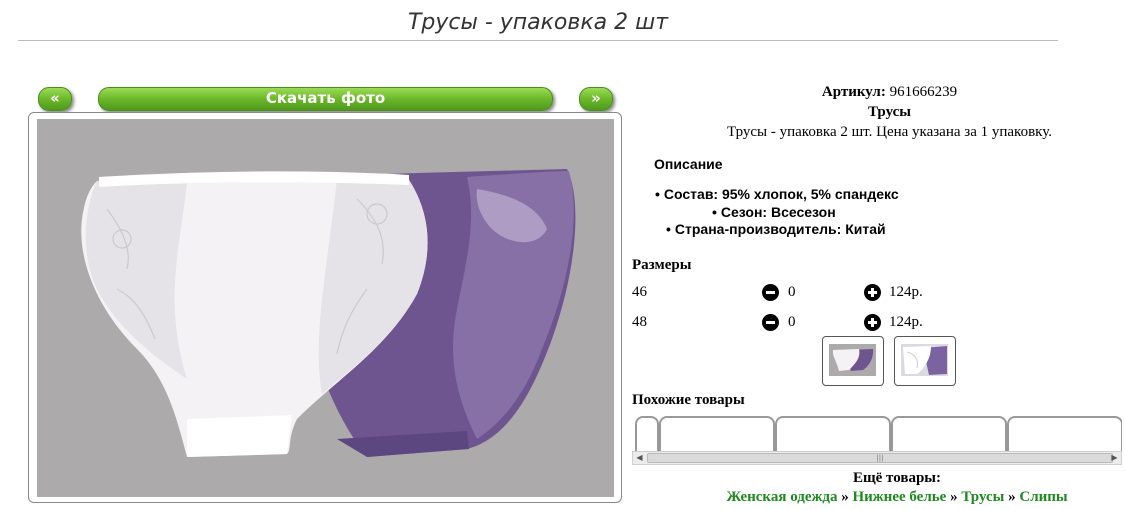  Describe the element at coordinates (899, 497) in the screenshot. I see `category-link: Нижнее белье` at that location.